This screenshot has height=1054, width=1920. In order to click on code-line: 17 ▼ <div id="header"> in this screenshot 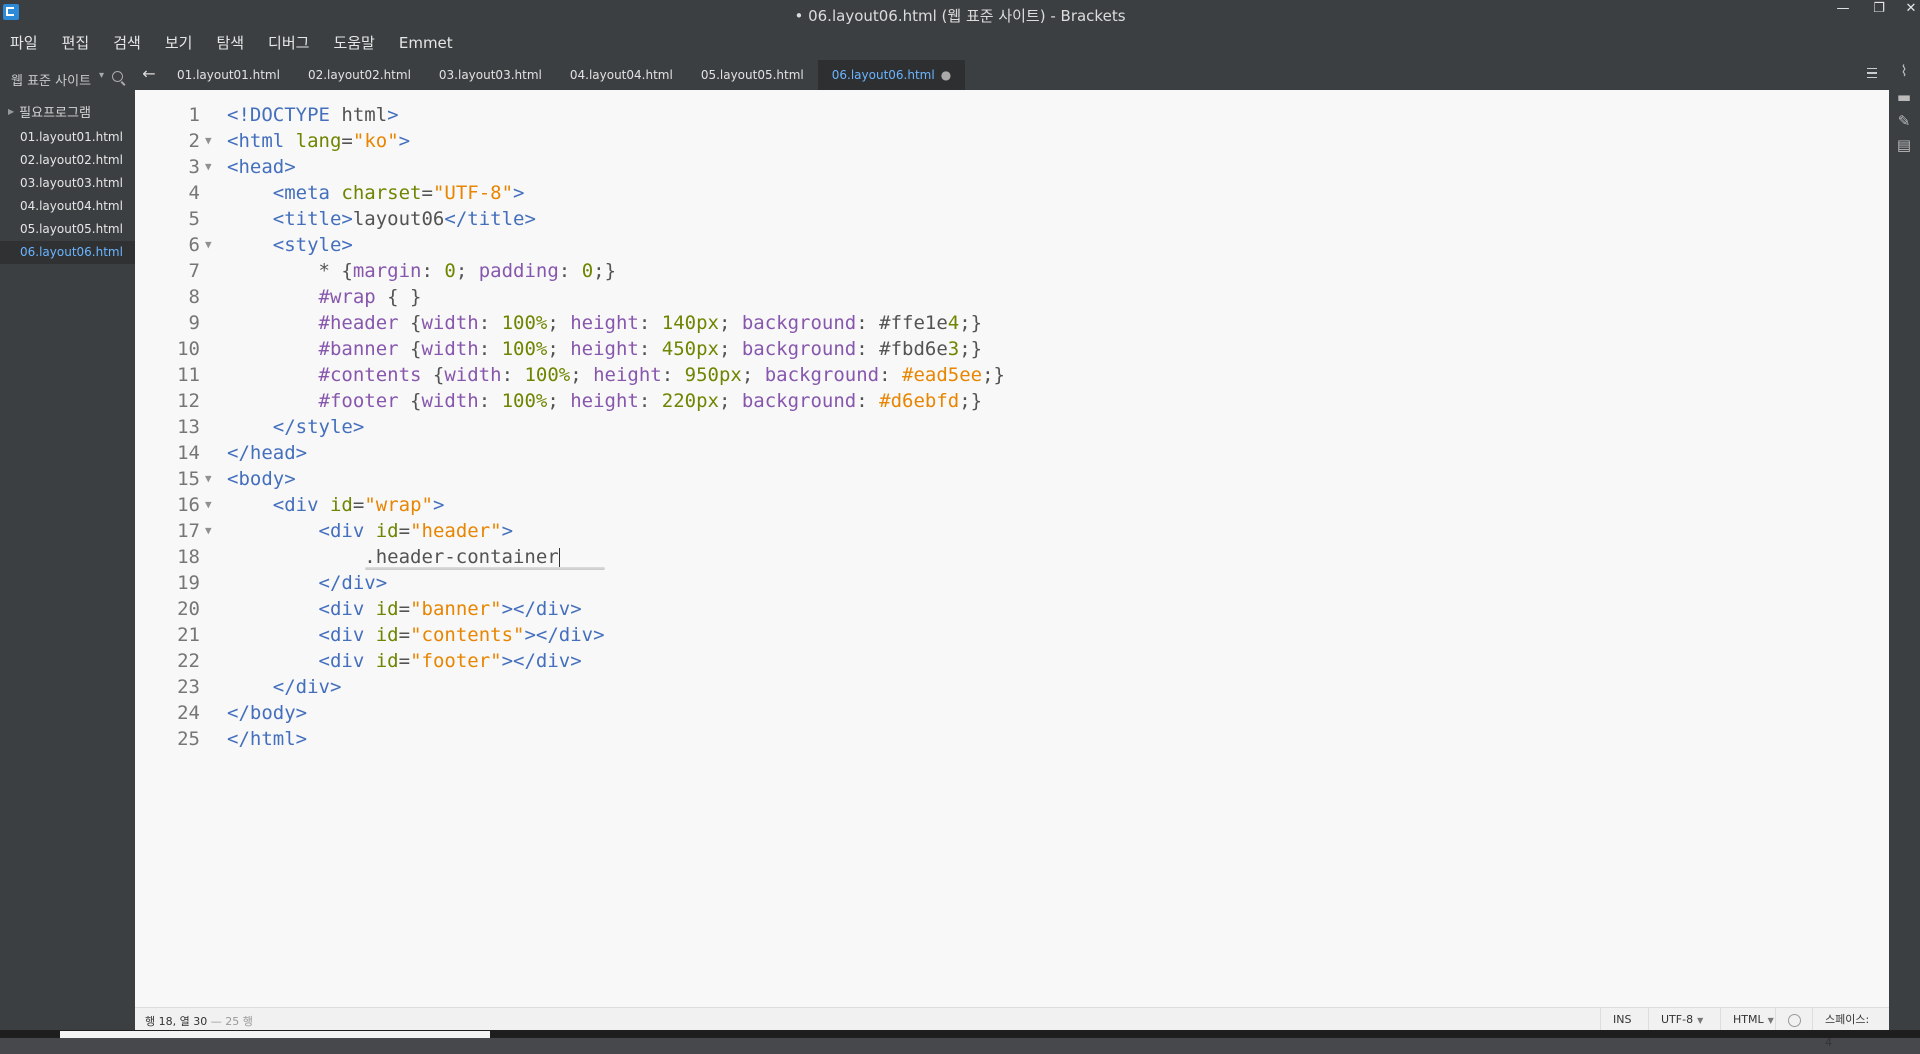, I will do `click(1012, 531)`.